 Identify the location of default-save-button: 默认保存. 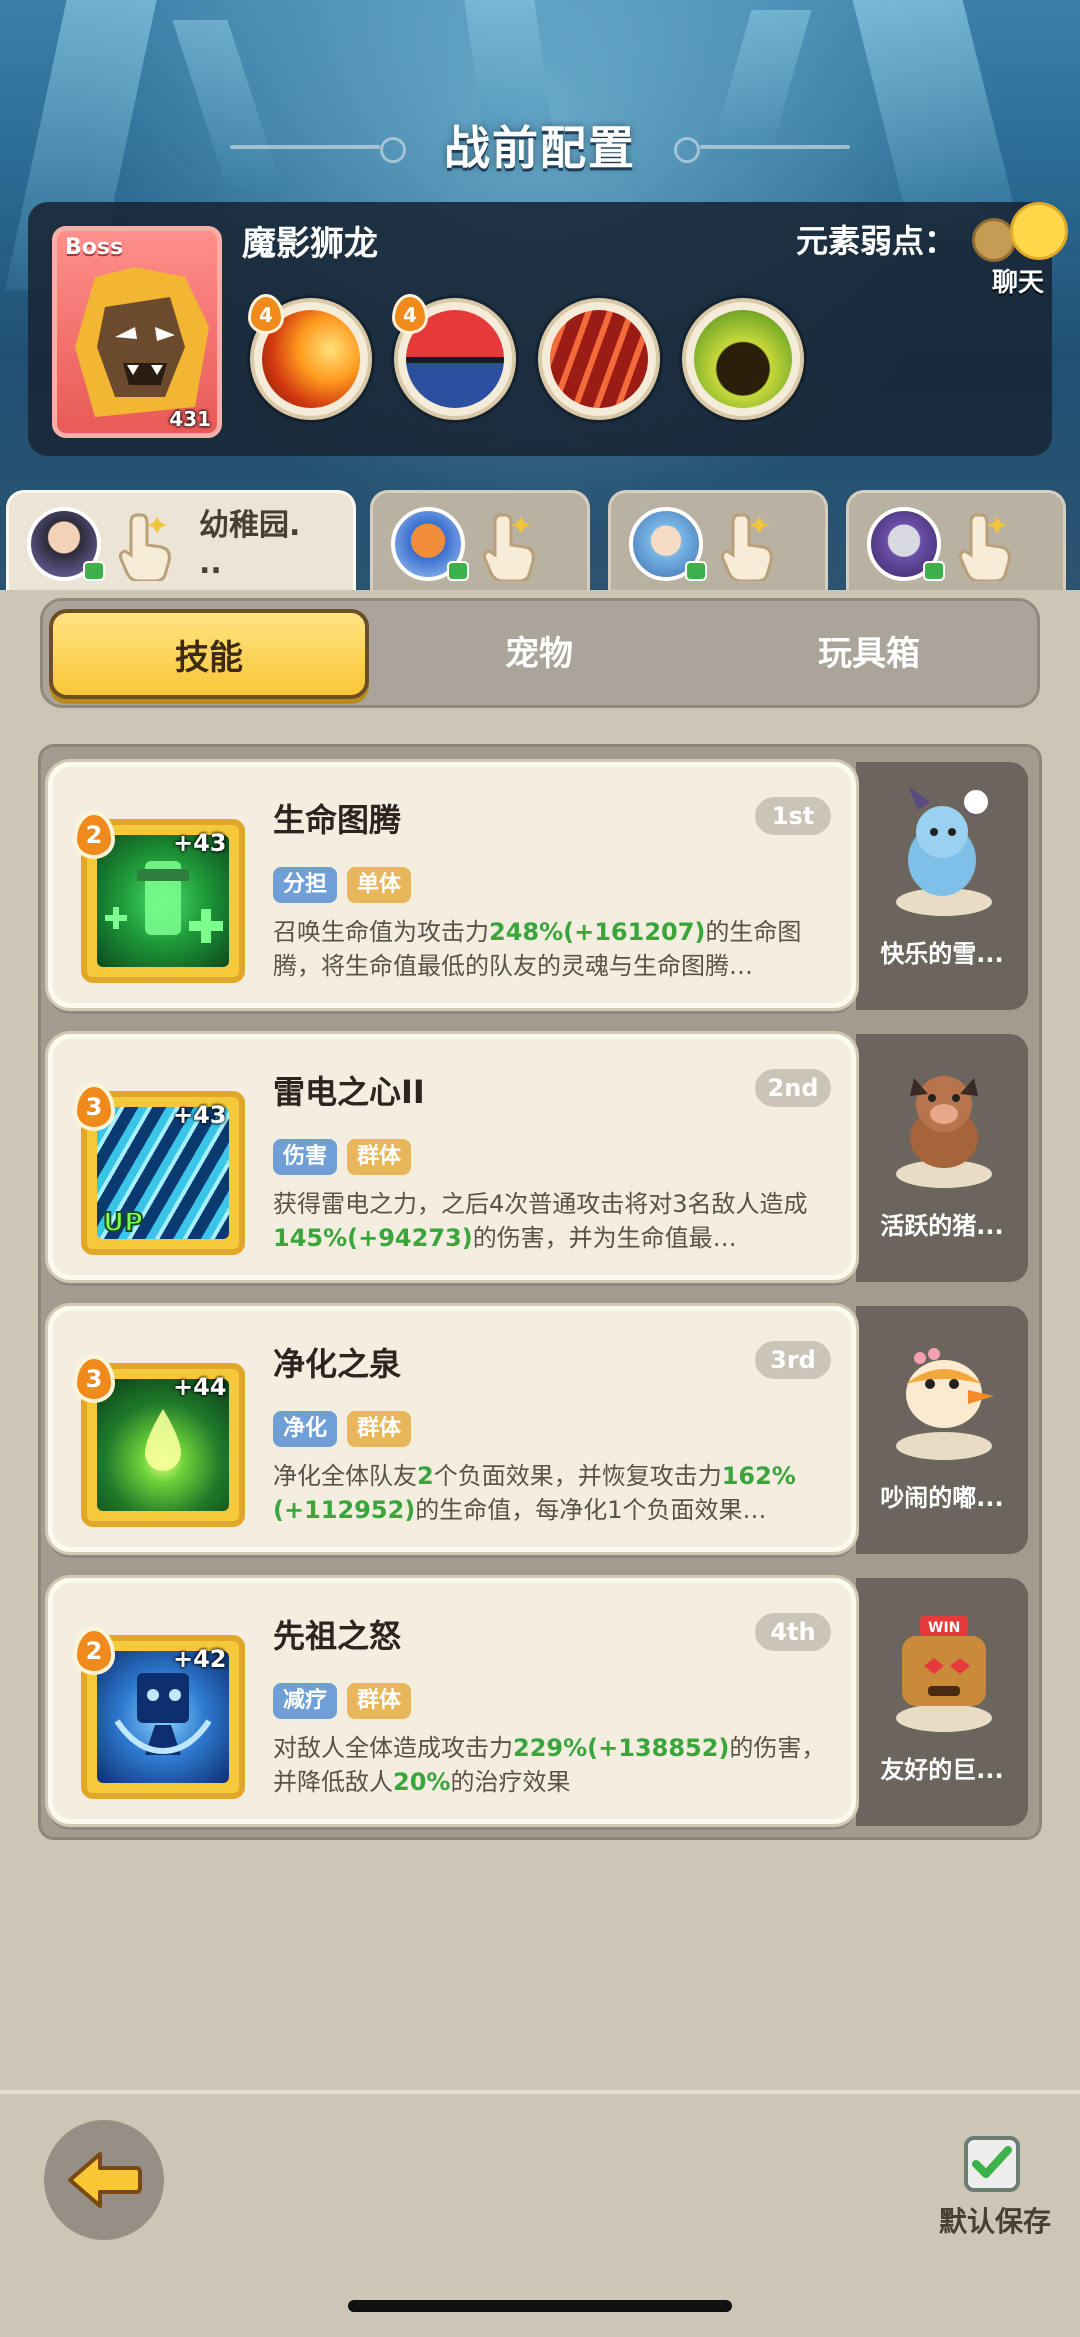
(995, 2192).